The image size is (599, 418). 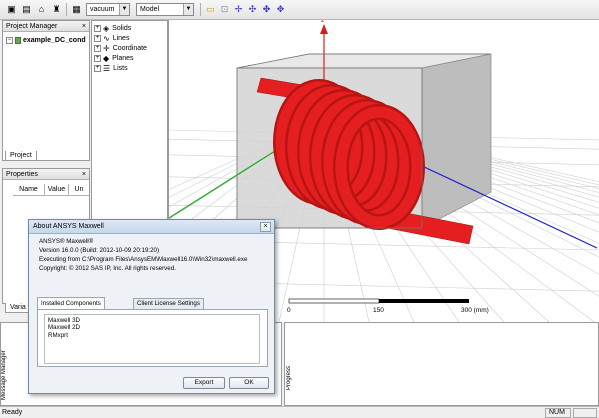 I want to click on components-list: Maxwell 3D Maxwell 2D RMxprt, so click(x=152, y=339).